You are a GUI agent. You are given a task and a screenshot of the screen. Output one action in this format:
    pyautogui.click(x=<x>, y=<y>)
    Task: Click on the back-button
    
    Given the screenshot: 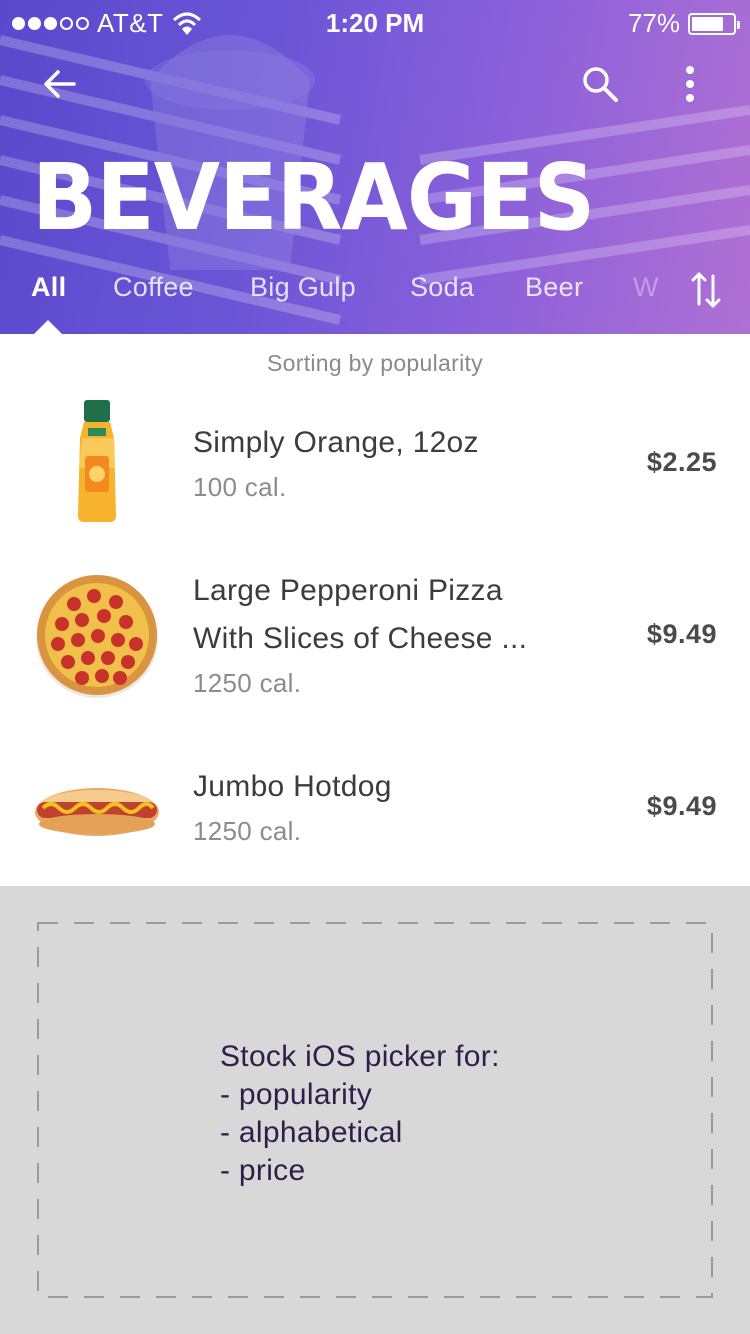 What is the action you would take?
    pyautogui.click(x=60, y=84)
    